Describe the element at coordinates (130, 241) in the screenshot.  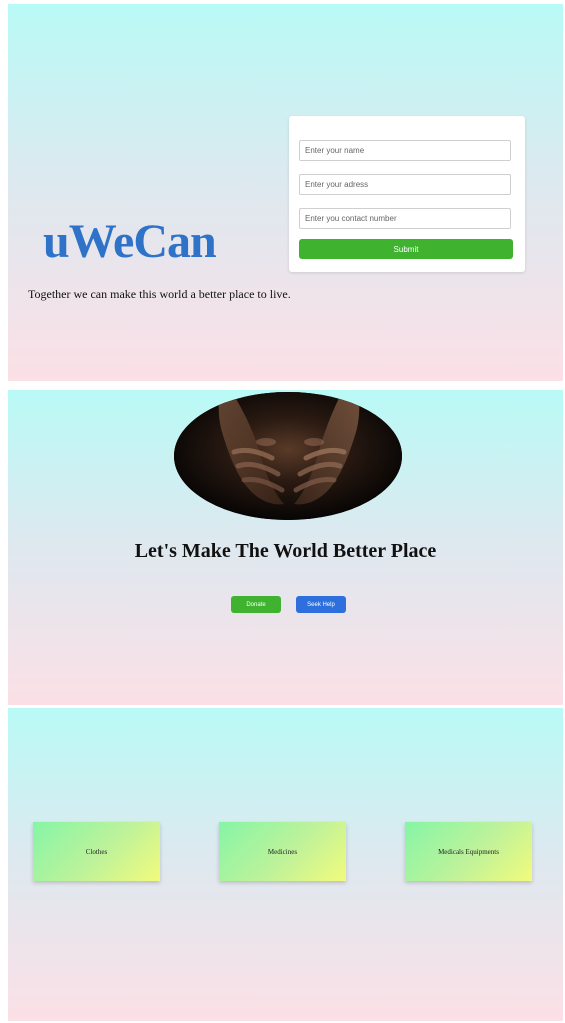
I see `brand-logo-text: uWeCan` at that location.